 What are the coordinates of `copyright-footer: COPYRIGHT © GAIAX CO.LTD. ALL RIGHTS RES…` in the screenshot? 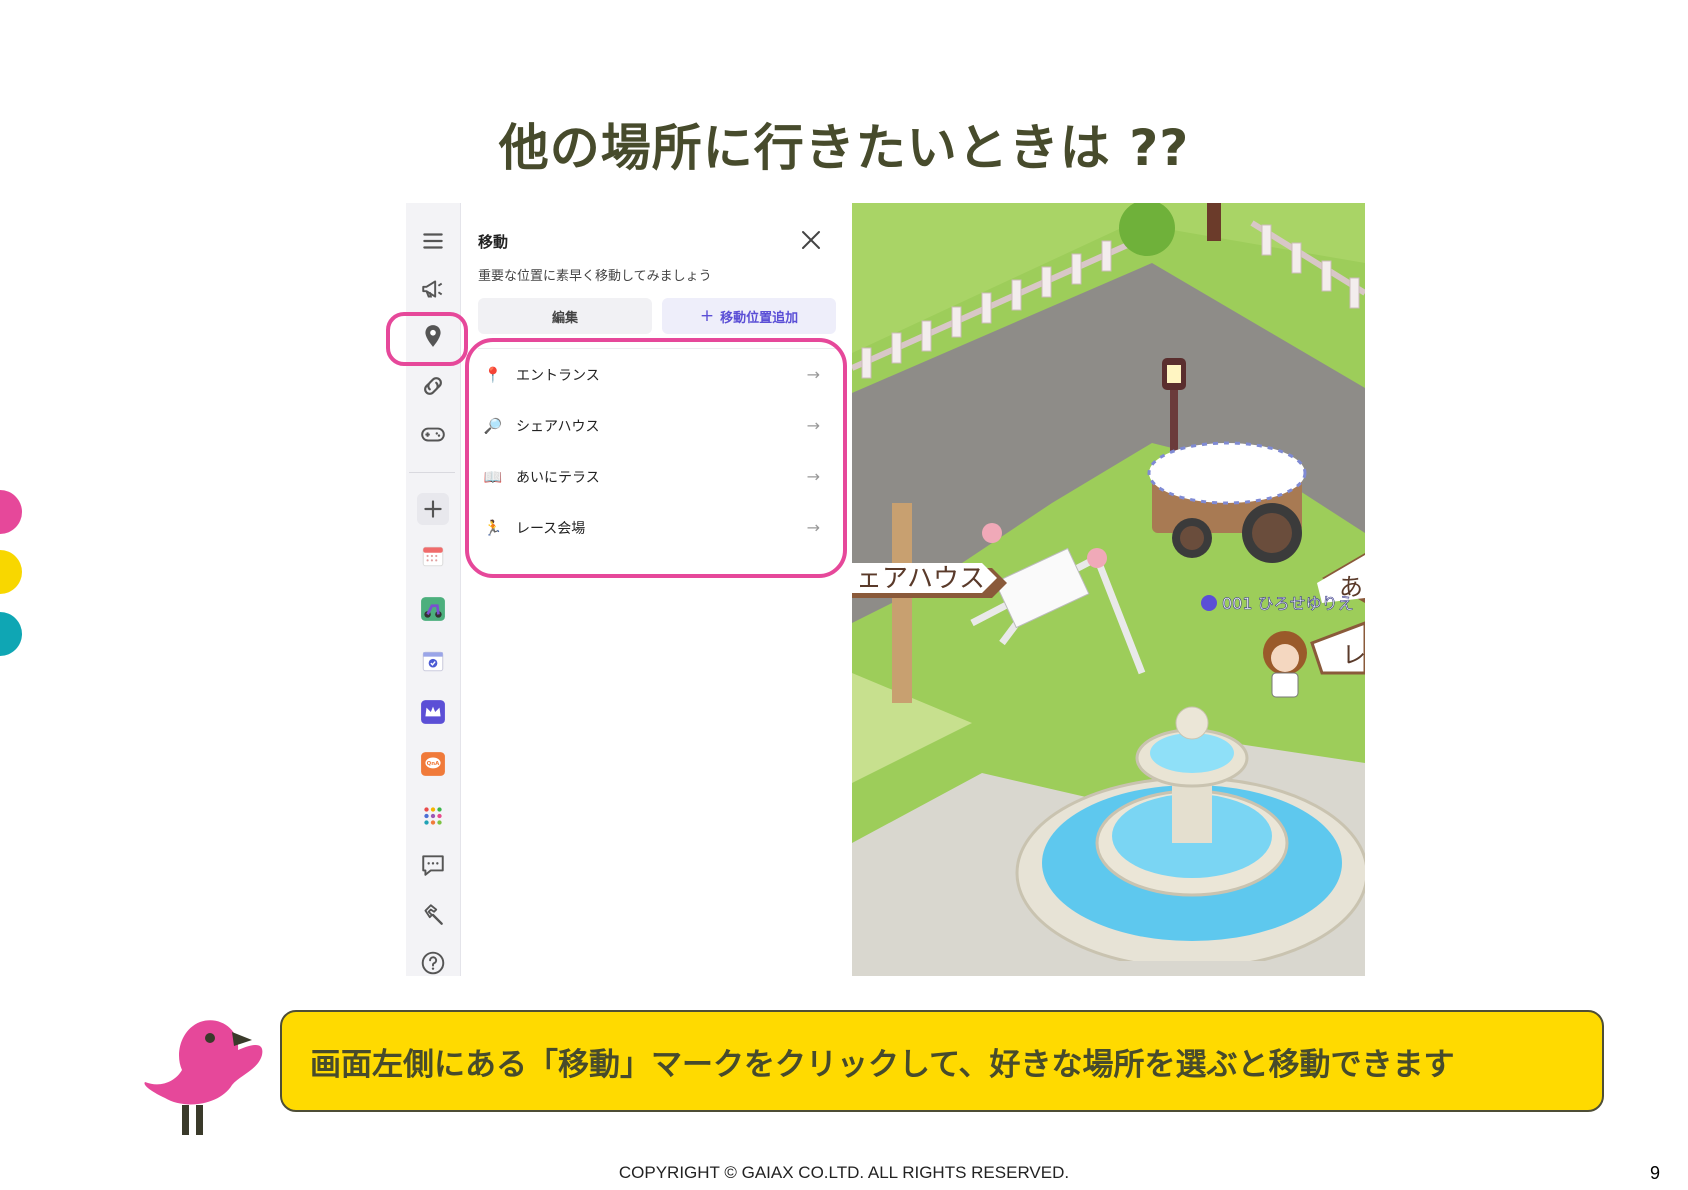 It's located at (844, 1172).